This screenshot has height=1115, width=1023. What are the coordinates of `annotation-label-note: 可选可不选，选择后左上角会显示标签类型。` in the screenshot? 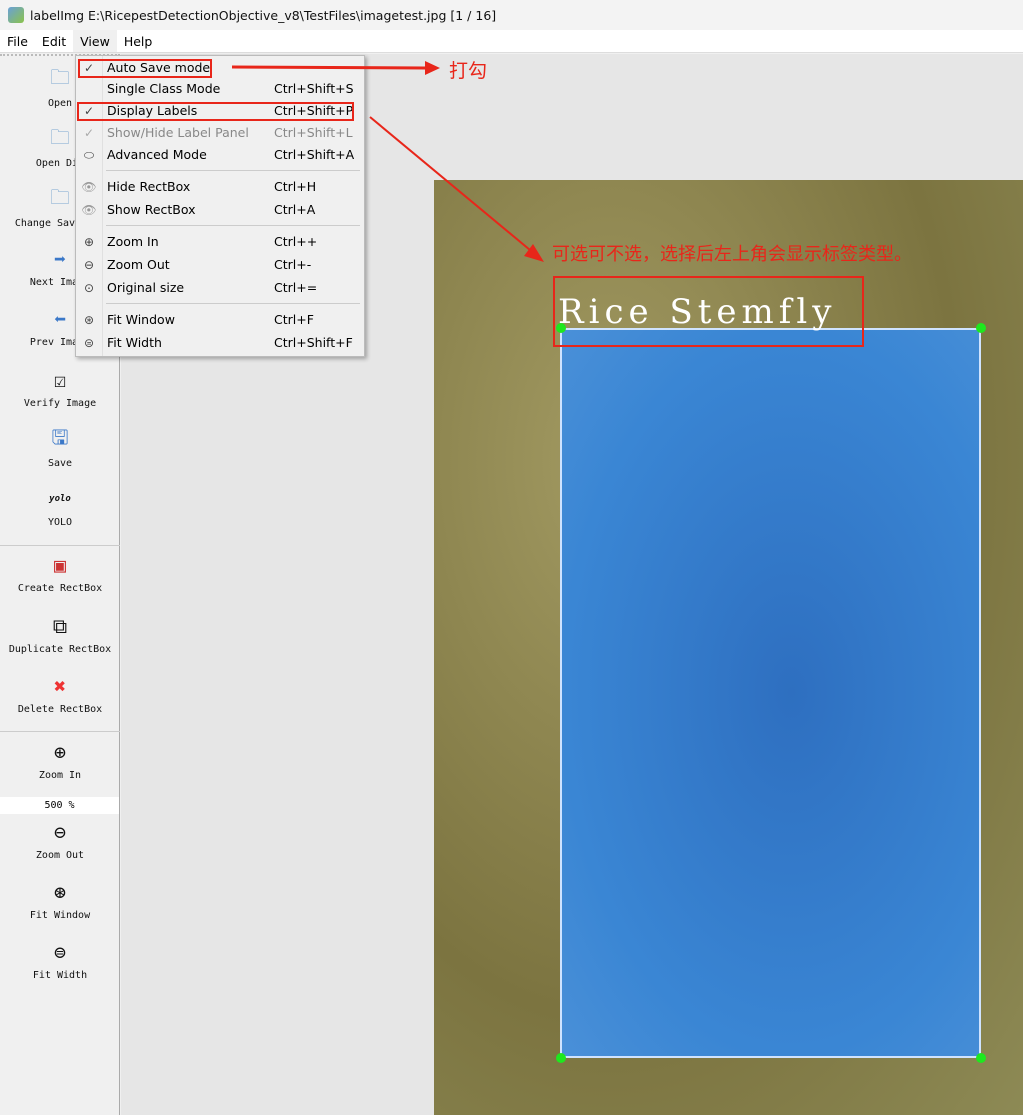 It's located at (732, 254).